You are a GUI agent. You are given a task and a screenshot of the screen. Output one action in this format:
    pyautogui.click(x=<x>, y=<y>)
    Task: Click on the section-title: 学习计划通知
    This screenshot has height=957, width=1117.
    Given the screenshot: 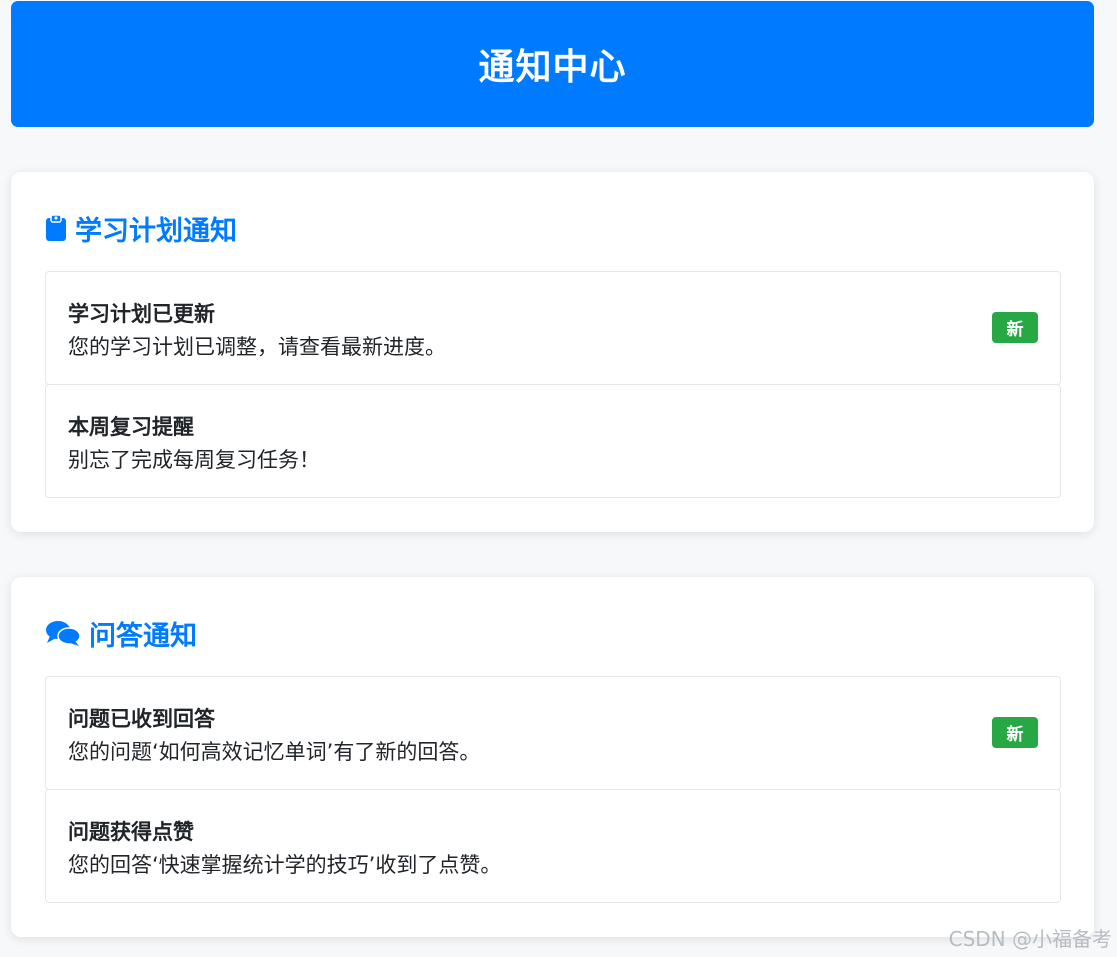 What is the action you would take?
    pyautogui.click(x=141, y=228)
    